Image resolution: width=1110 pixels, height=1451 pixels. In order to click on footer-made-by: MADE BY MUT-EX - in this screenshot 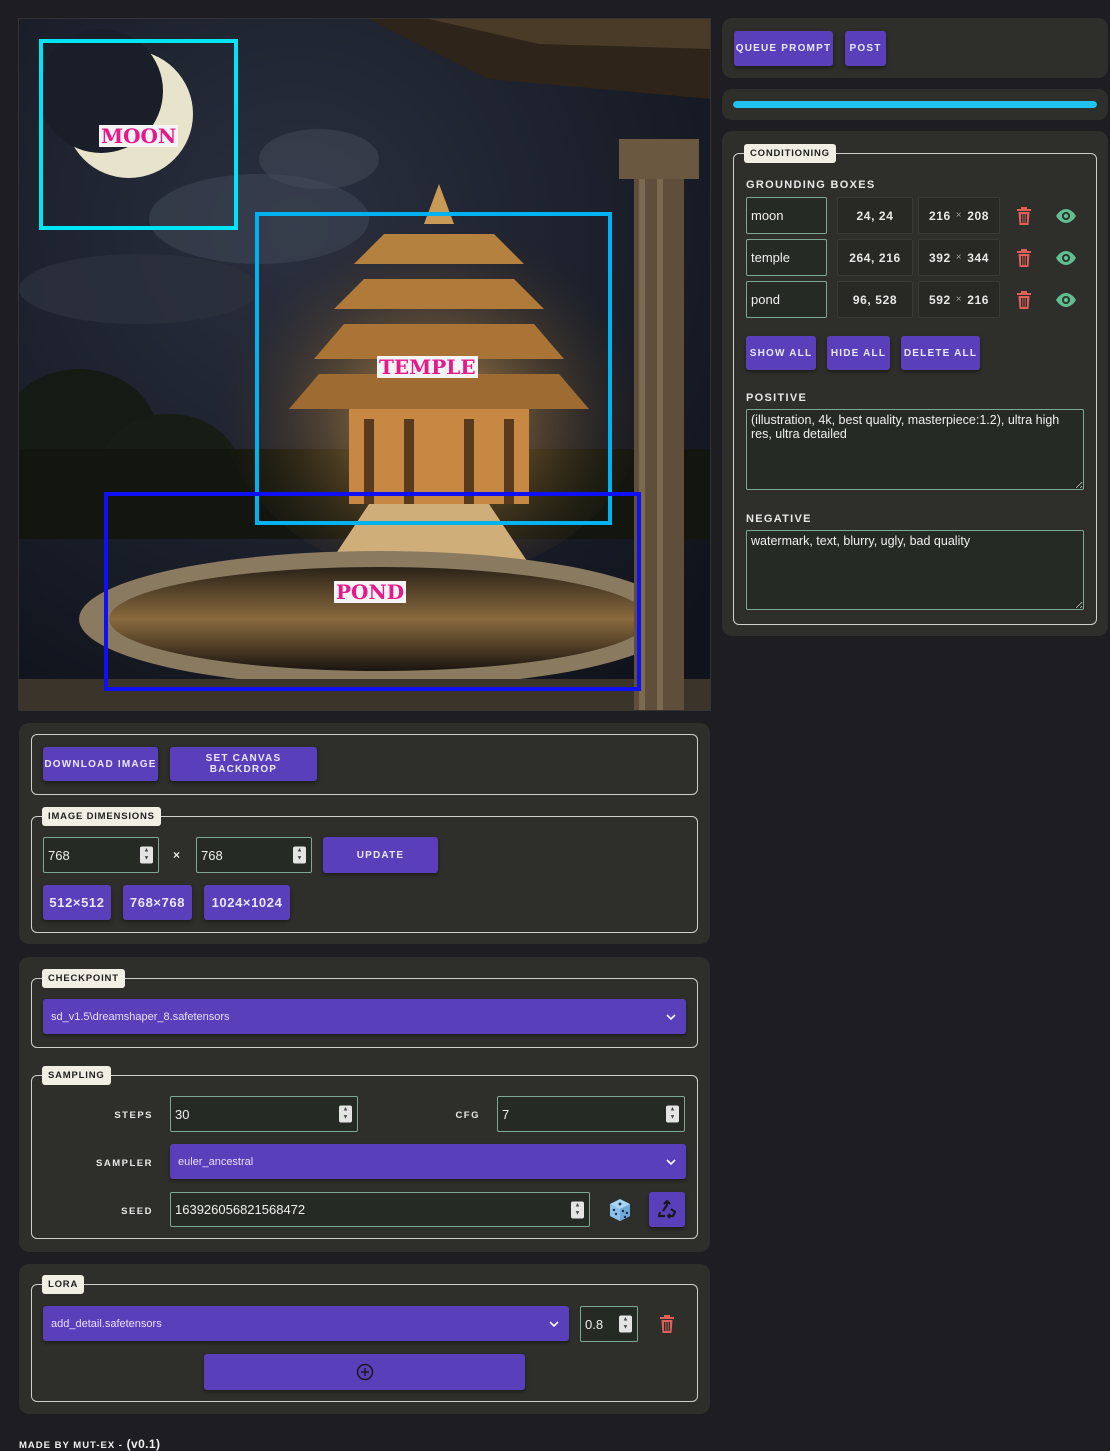, I will do `click(71, 1445)`.